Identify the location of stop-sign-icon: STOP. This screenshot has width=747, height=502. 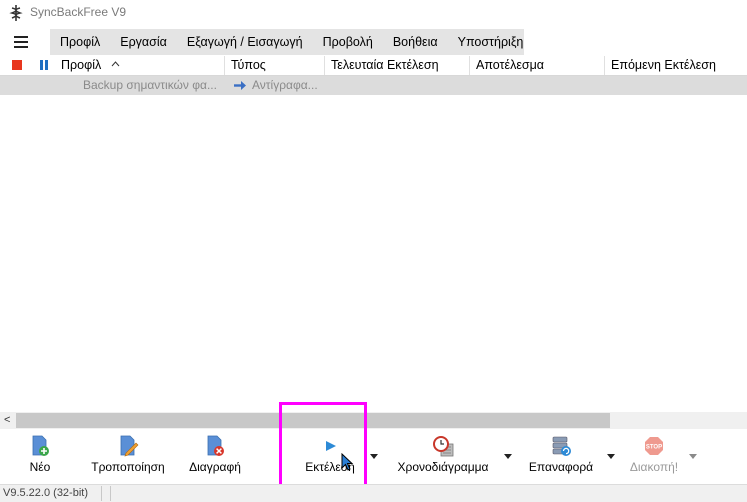
(654, 446).